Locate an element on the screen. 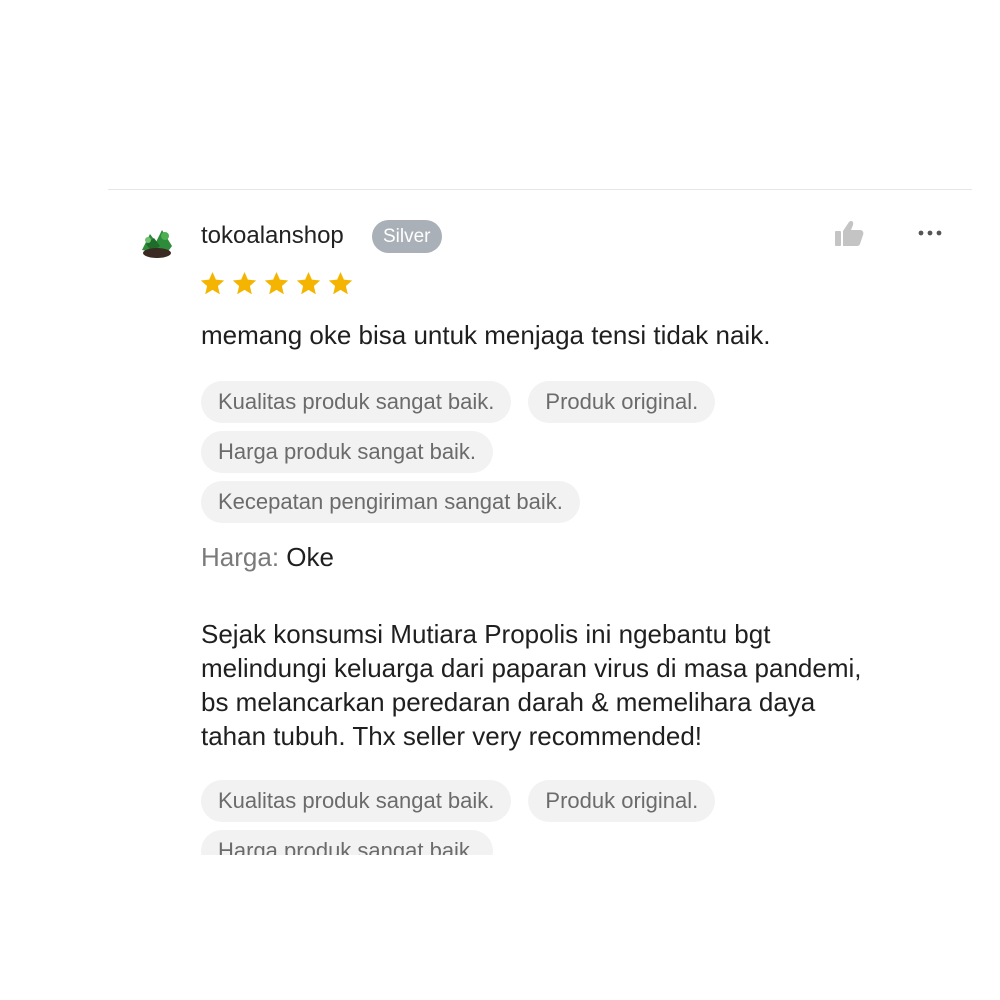 The image size is (1000, 1000). star-rating is located at coordinates (276, 283).